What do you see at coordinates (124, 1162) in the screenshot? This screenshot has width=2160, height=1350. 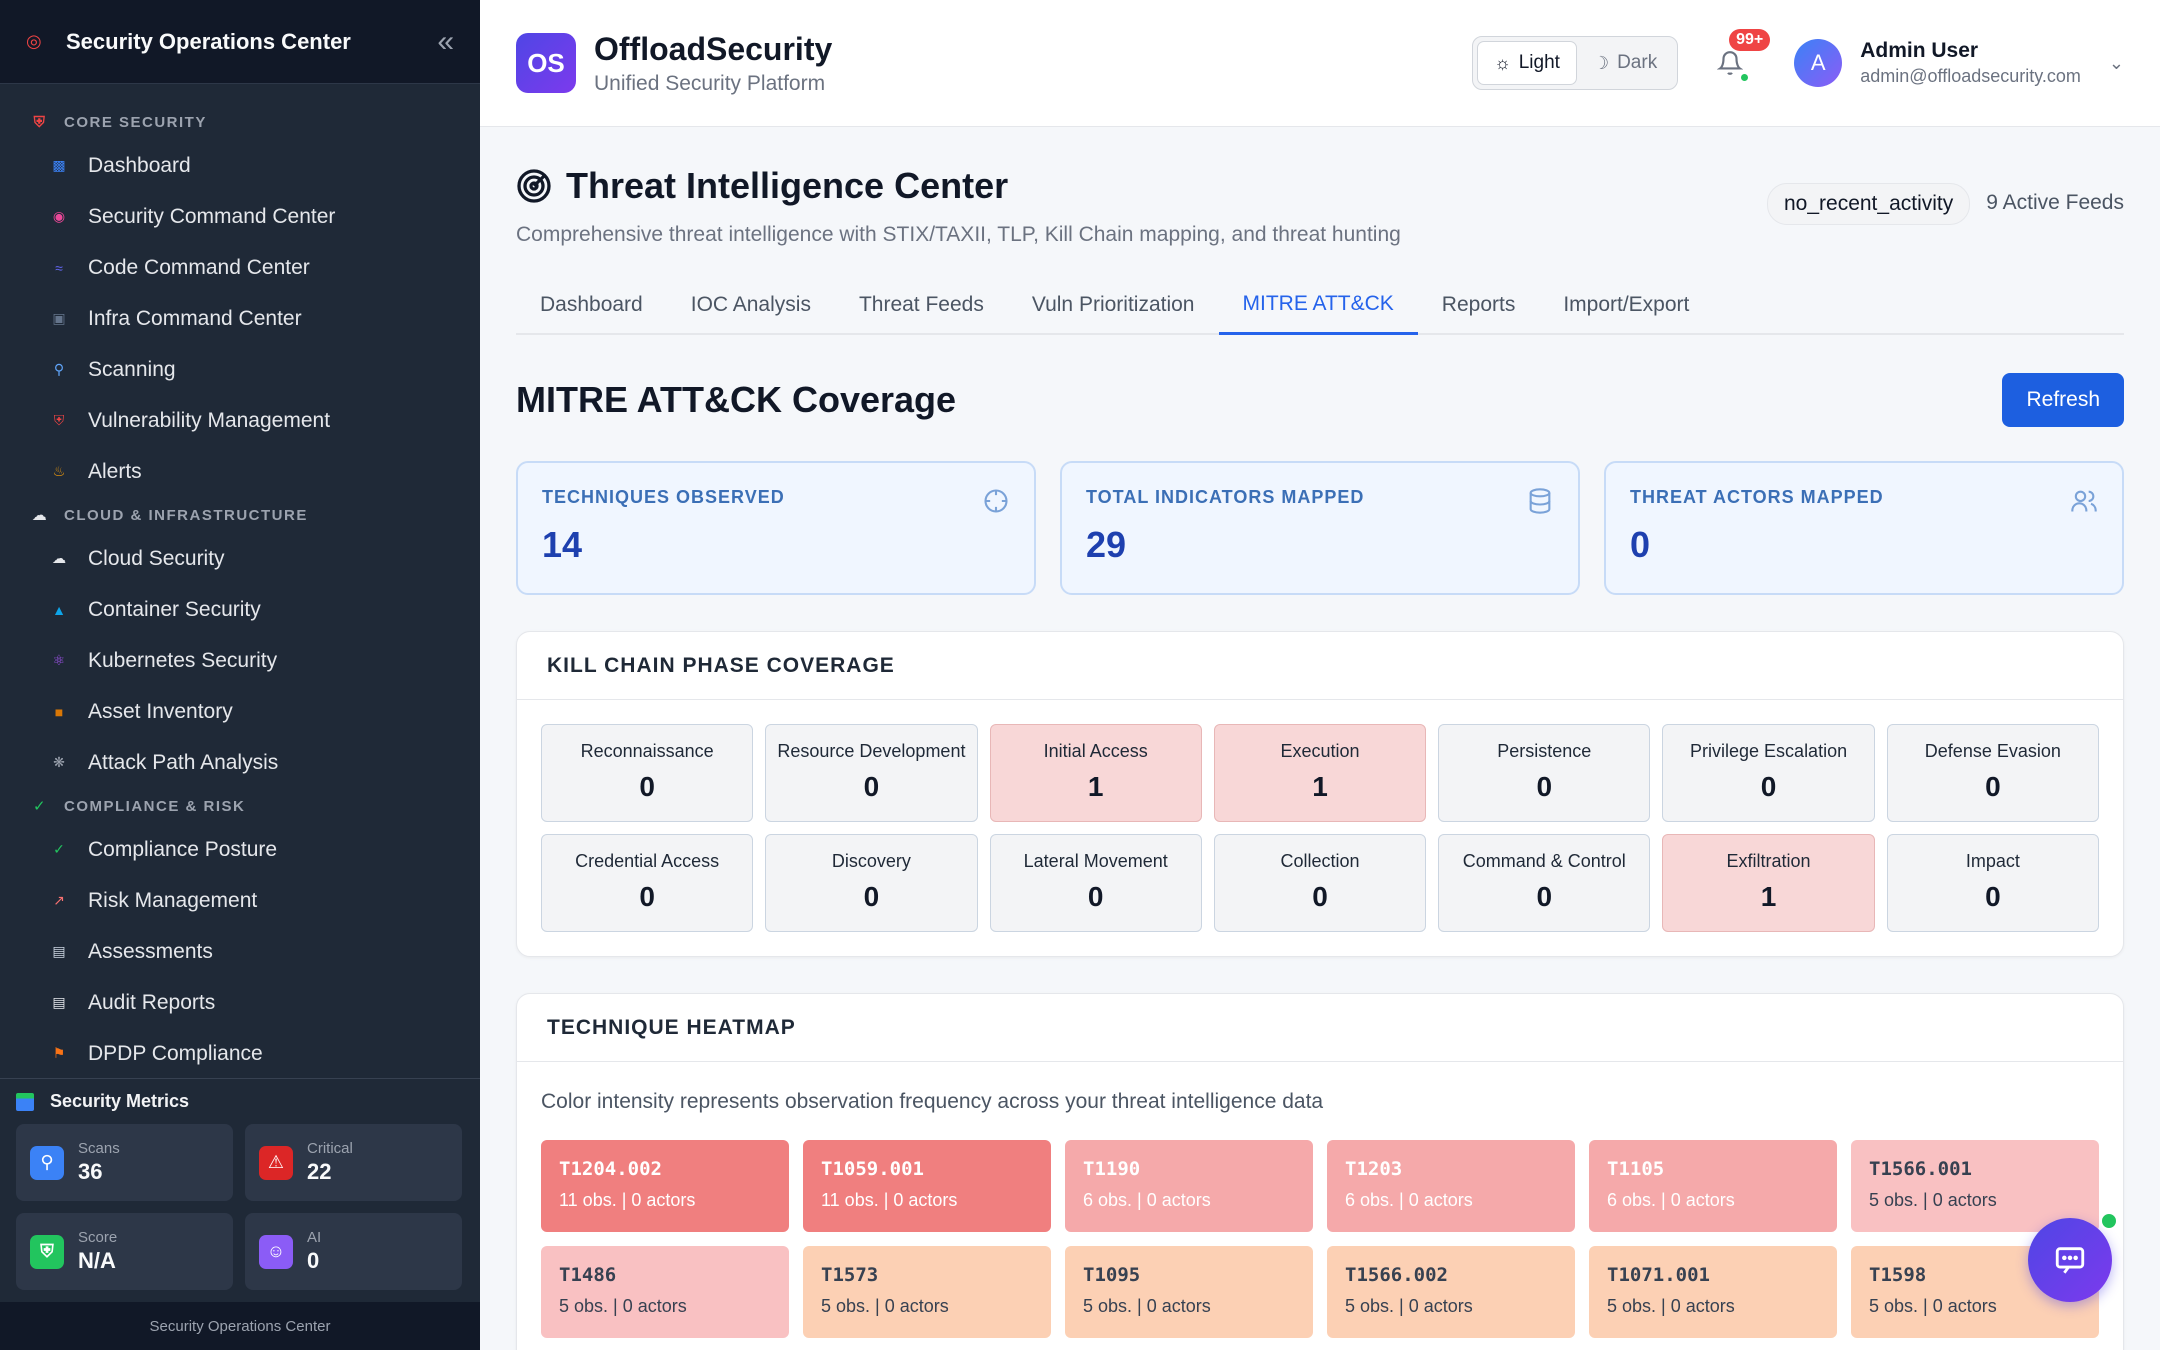 I see `metric-card-scans: ⚲ Scans 36` at bounding box center [124, 1162].